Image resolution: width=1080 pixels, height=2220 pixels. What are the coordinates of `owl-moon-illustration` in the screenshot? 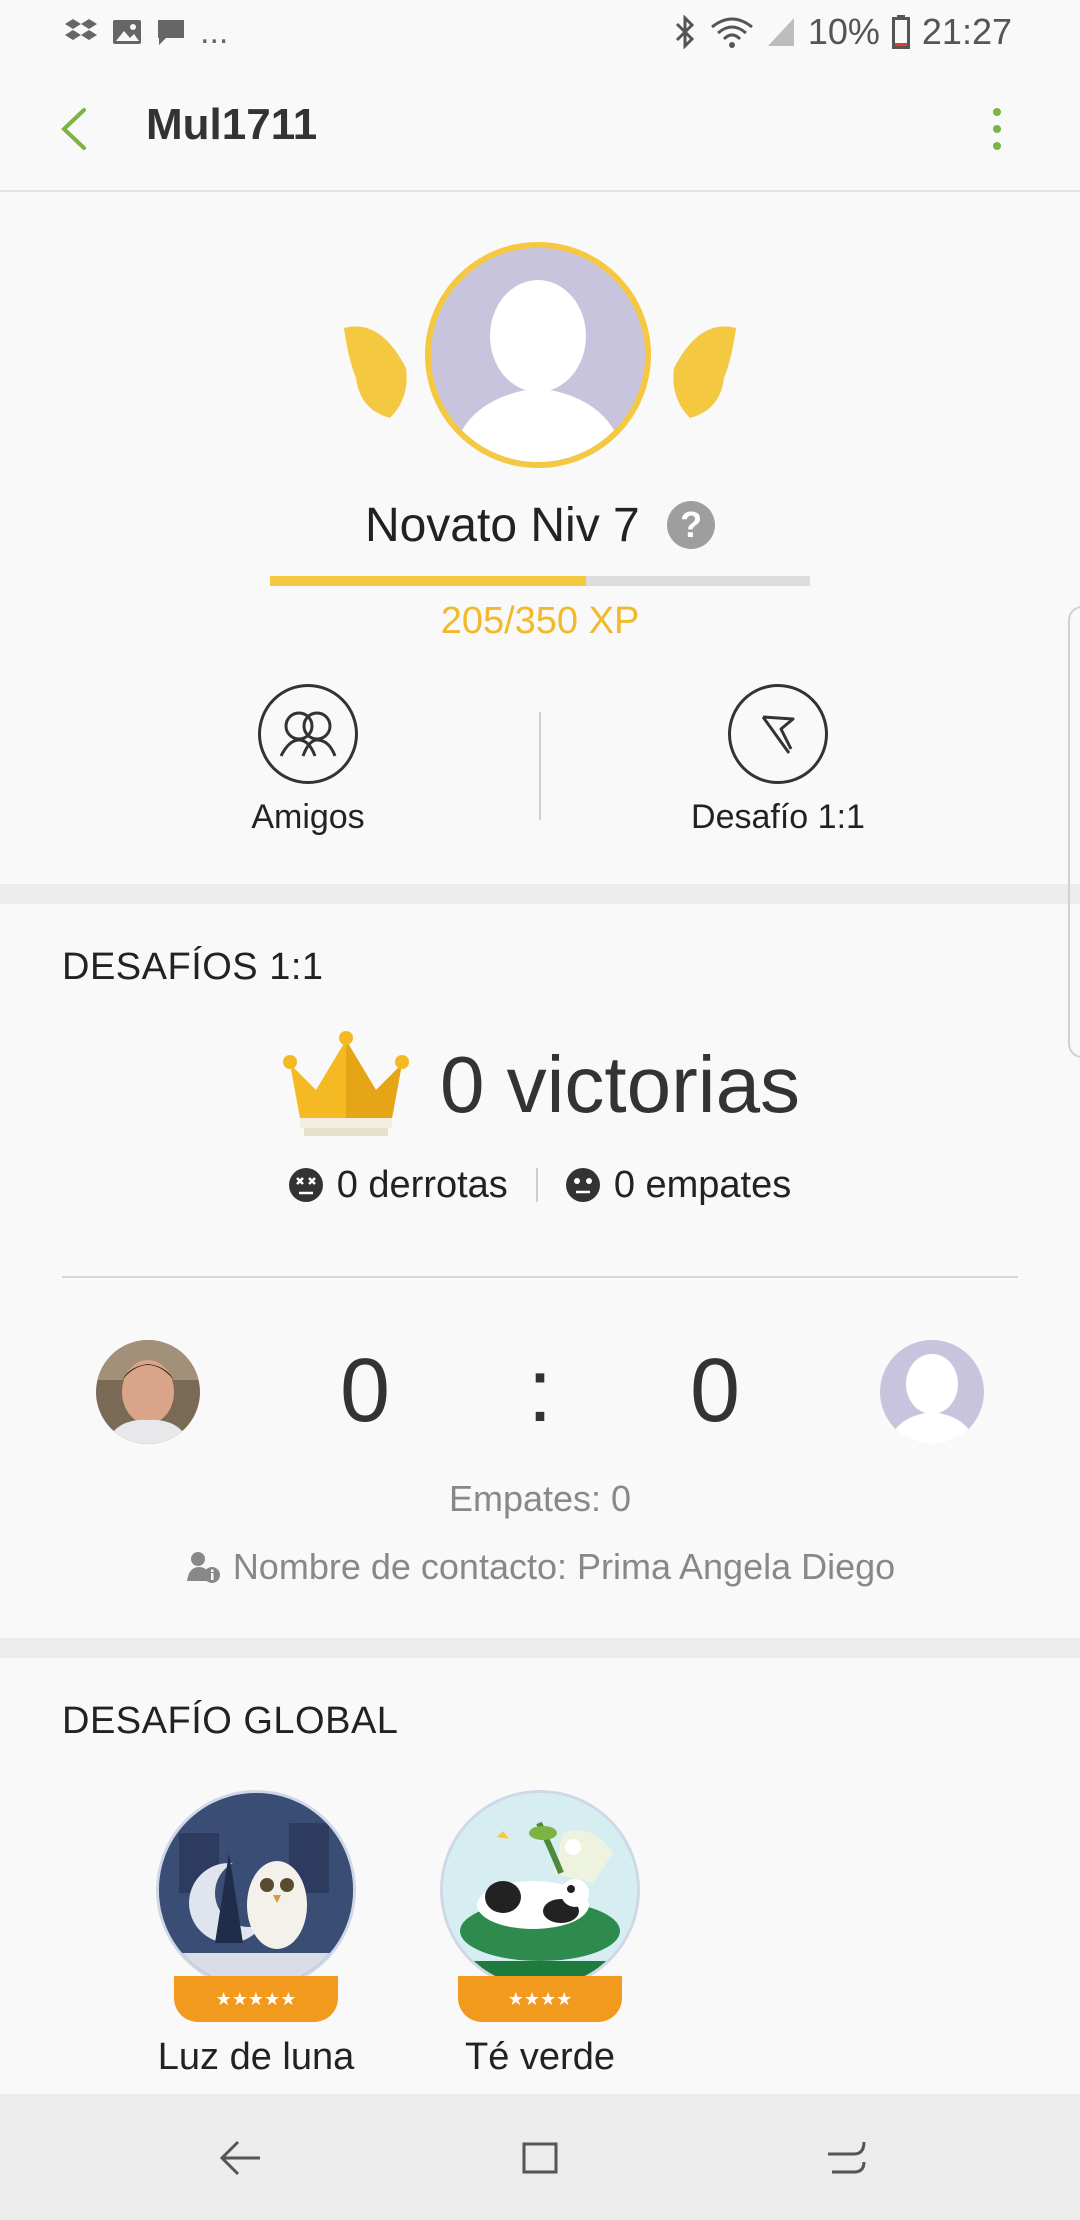 It's located at (256, 1890).